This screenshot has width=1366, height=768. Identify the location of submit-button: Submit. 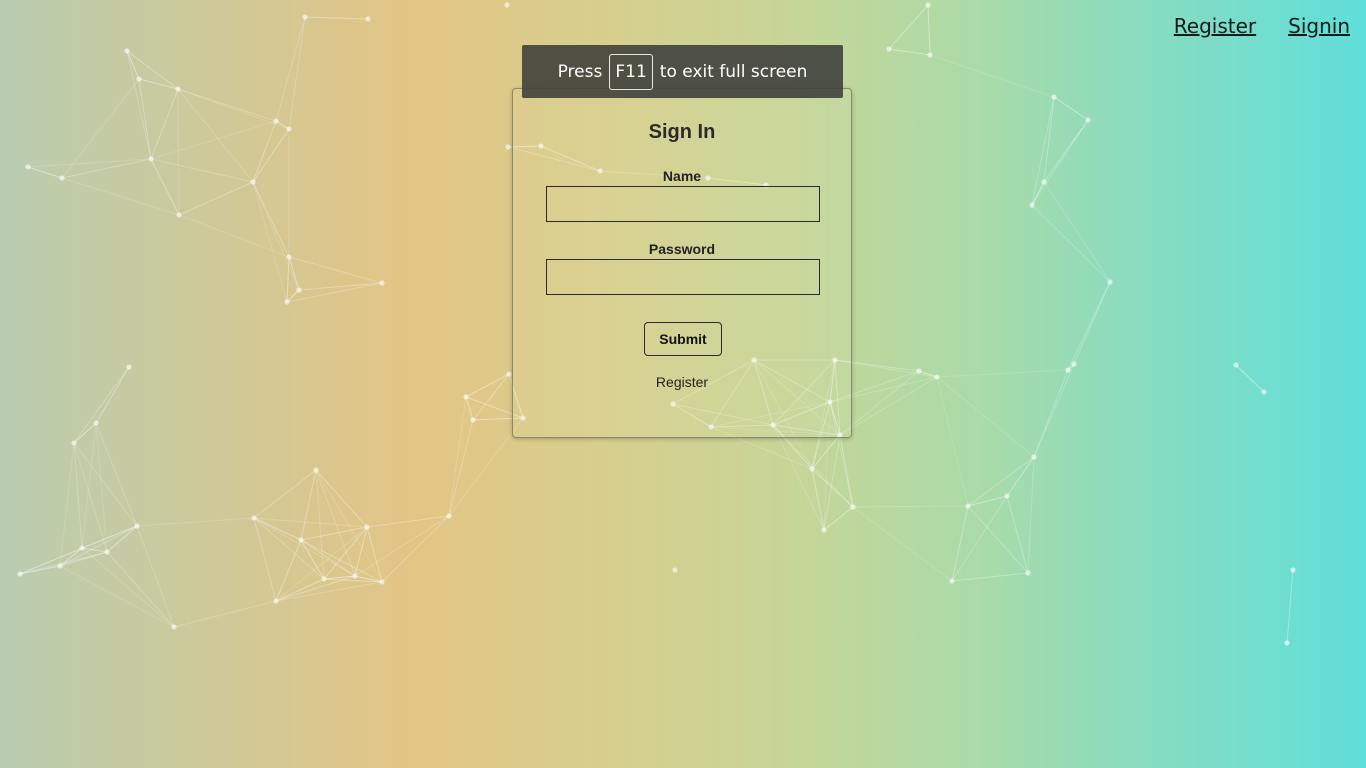
(683, 339).